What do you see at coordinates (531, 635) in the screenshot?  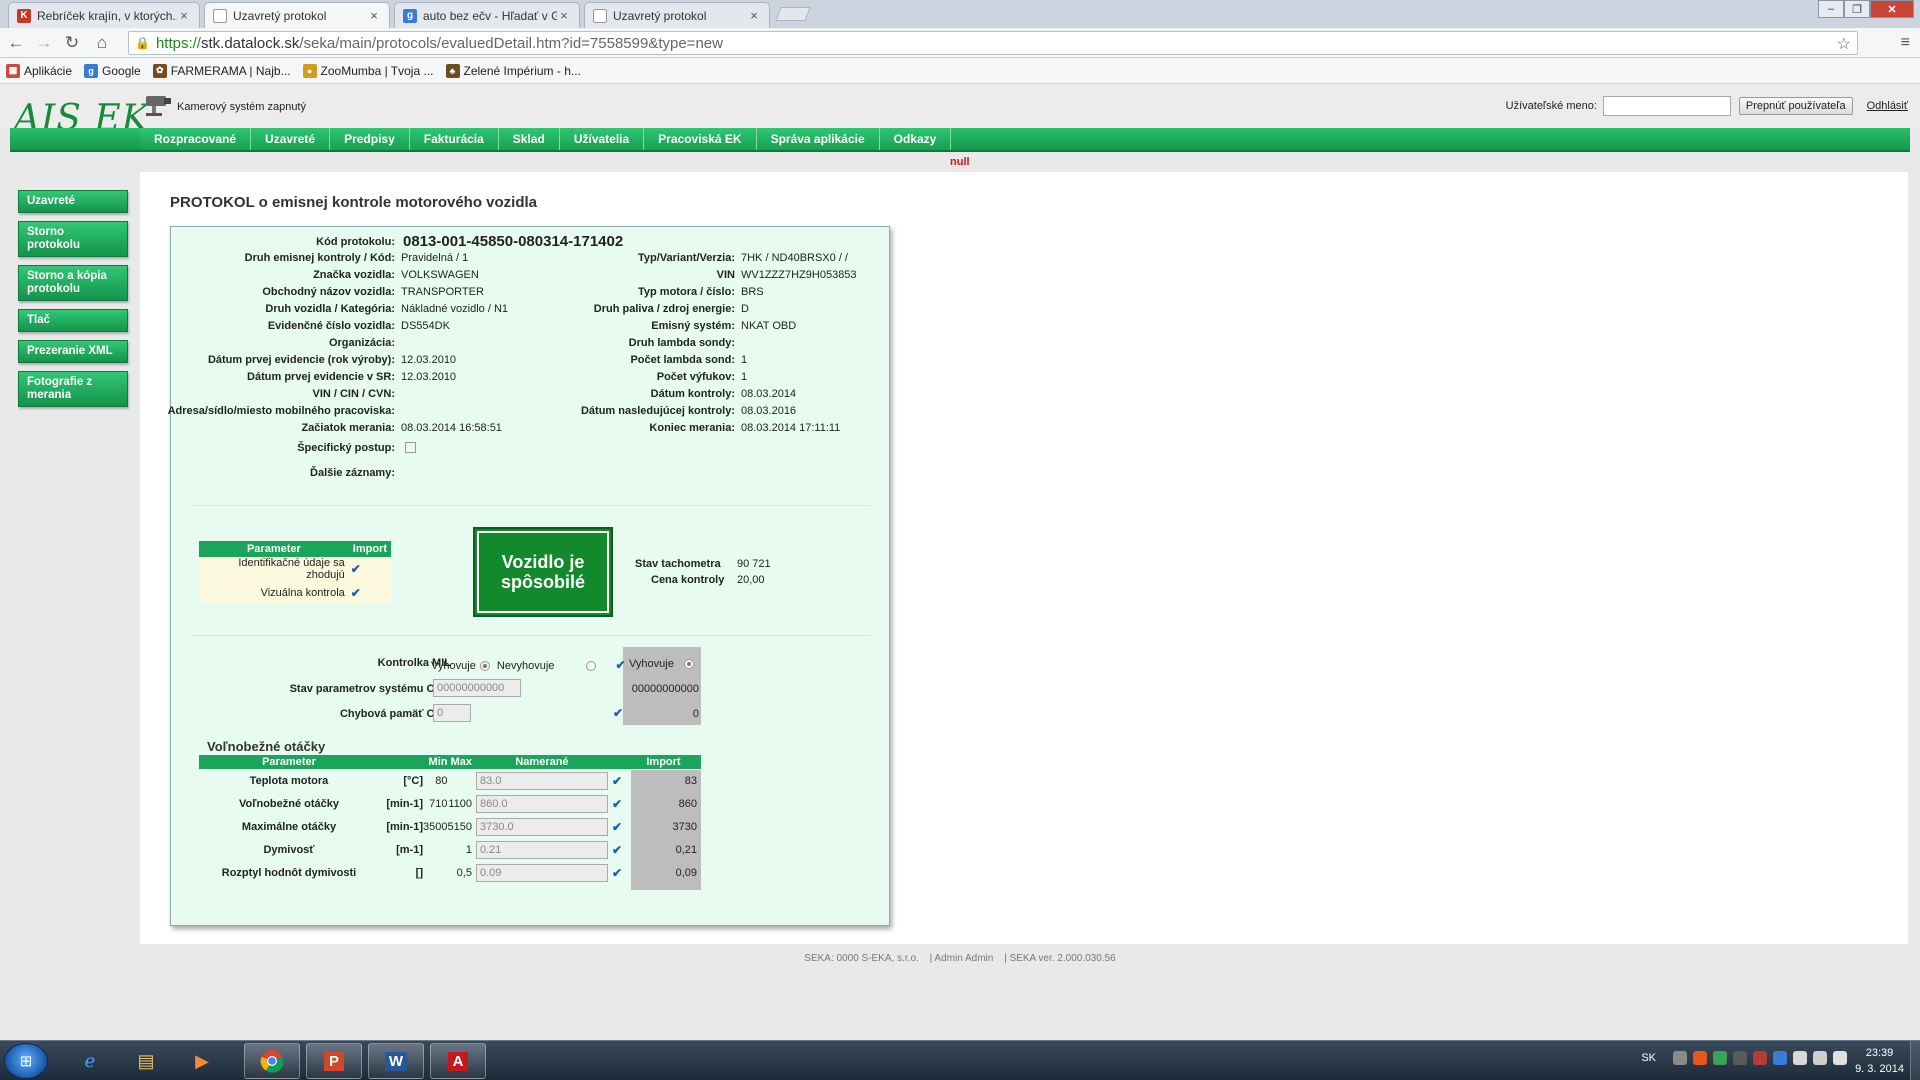 I see `section-divider` at bounding box center [531, 635].